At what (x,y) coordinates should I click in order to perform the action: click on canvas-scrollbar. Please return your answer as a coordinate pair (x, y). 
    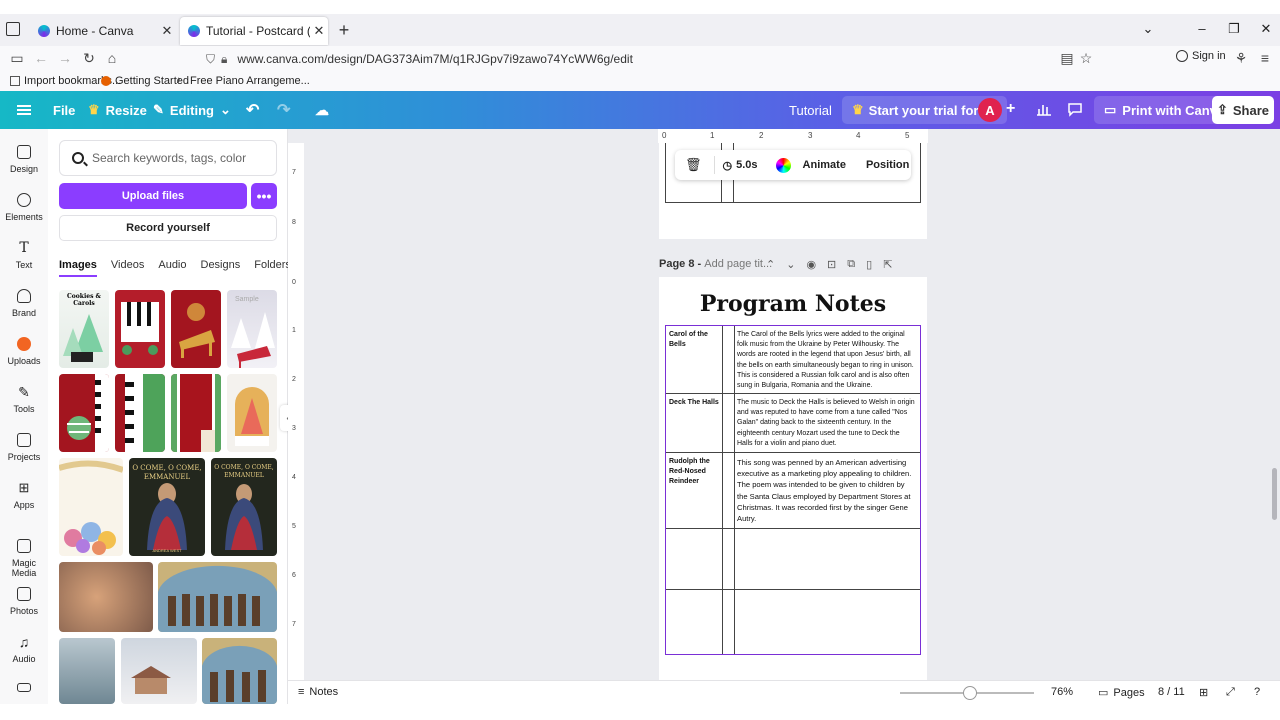
    Looking at the image, I should click on (1274, 494).